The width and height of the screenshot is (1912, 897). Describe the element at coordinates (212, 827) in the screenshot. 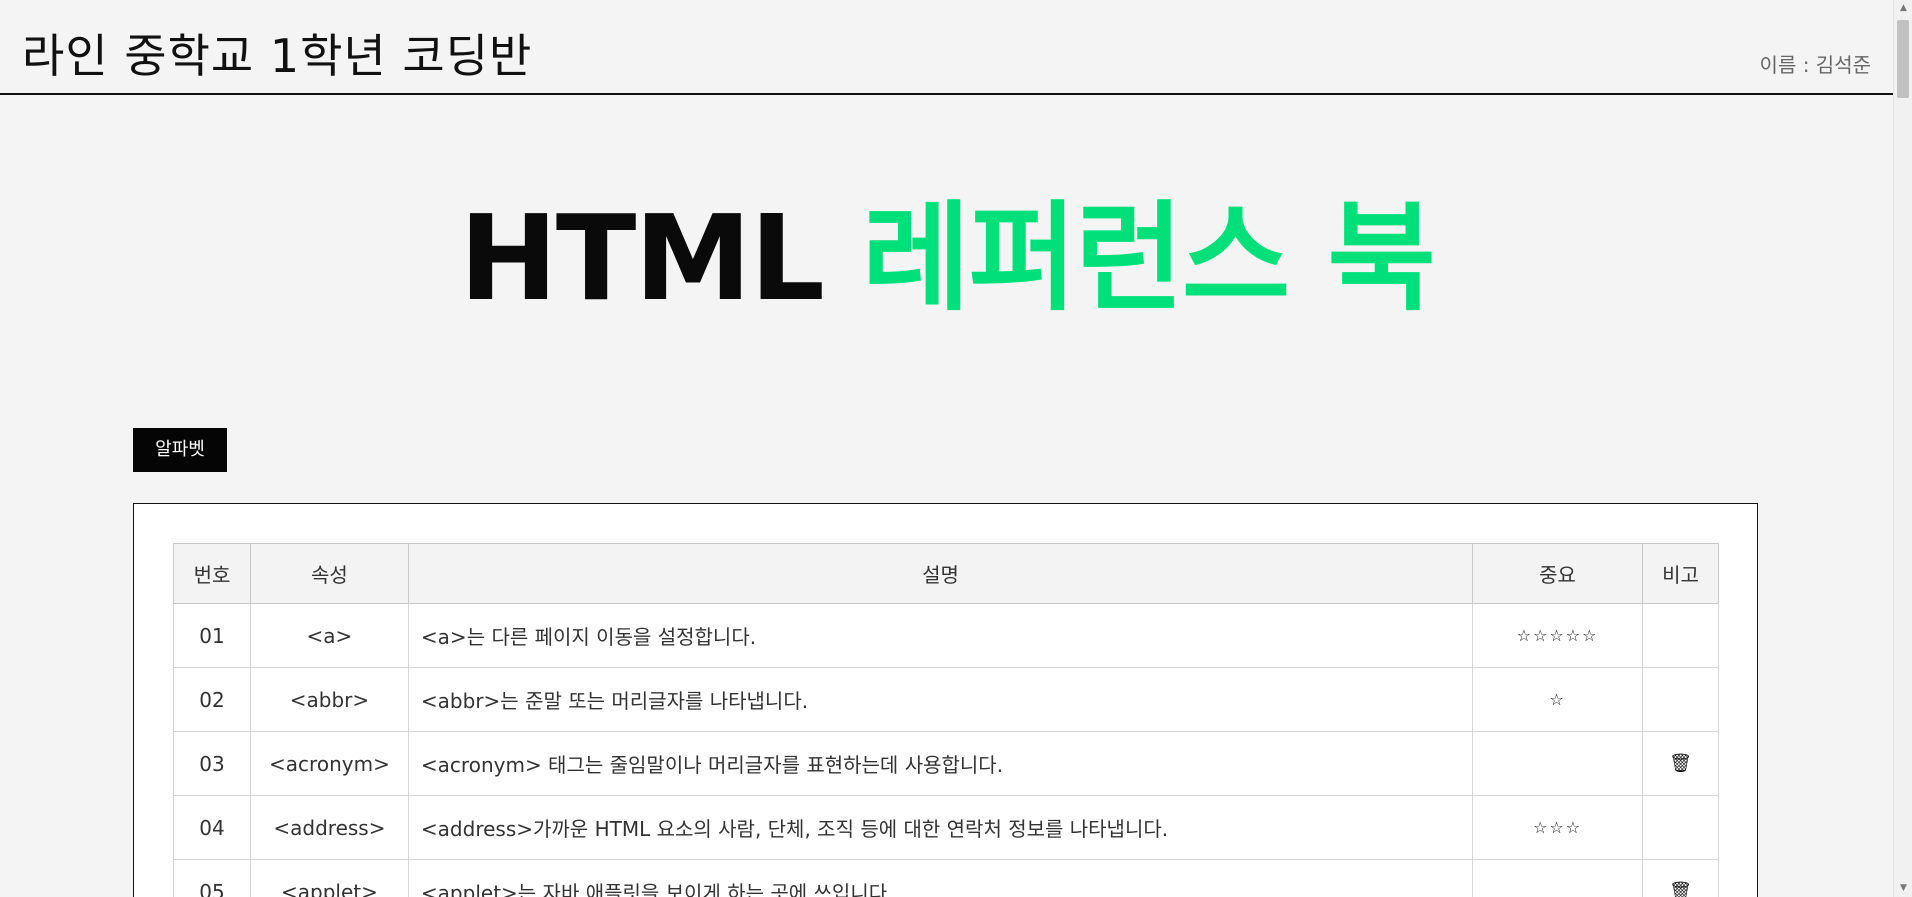

I see `row-number: 04` at that location.